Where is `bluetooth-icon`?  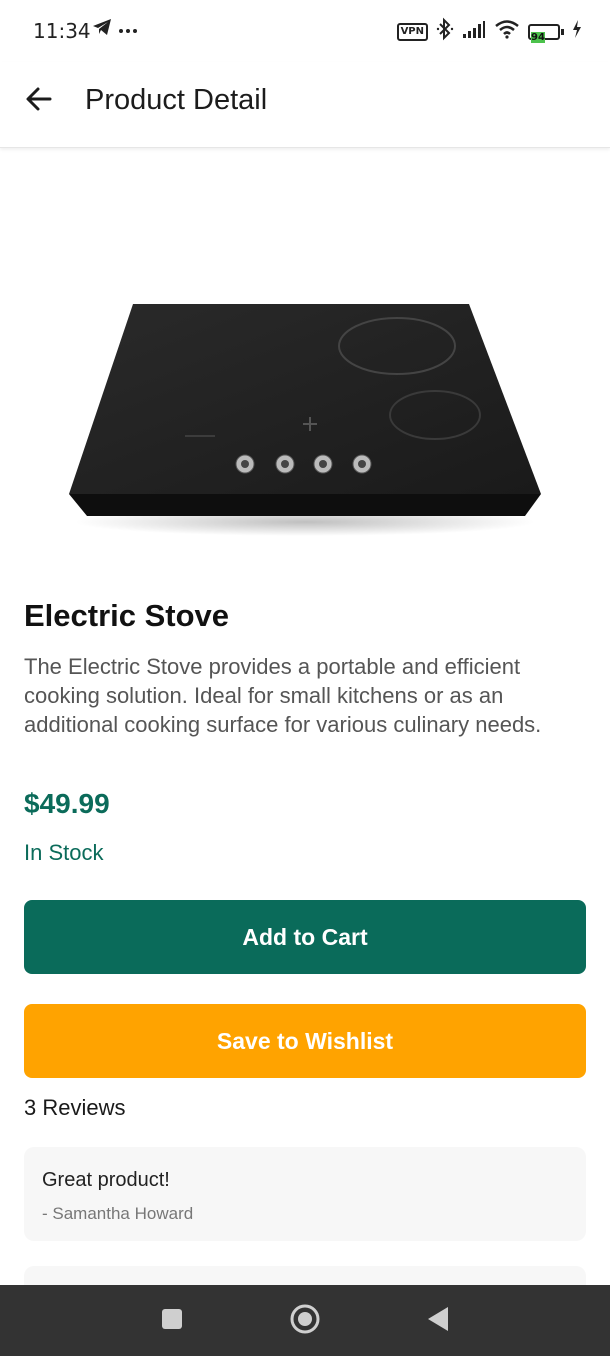
bluetooth-icon is located at coordinates (445, 31).